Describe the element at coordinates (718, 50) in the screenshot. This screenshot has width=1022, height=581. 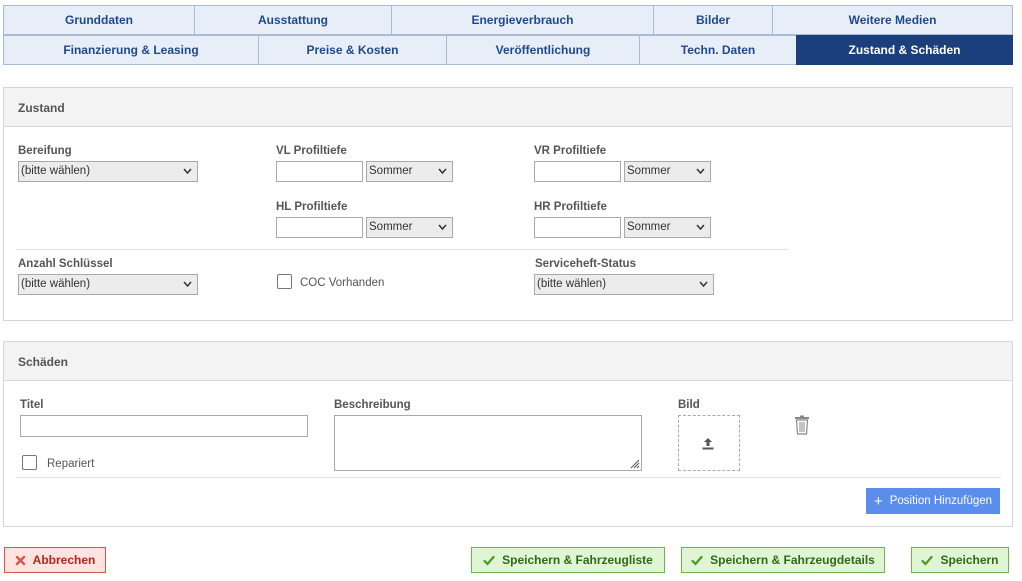
I see `tab-techn-daten: Techn. Daten` at that location.